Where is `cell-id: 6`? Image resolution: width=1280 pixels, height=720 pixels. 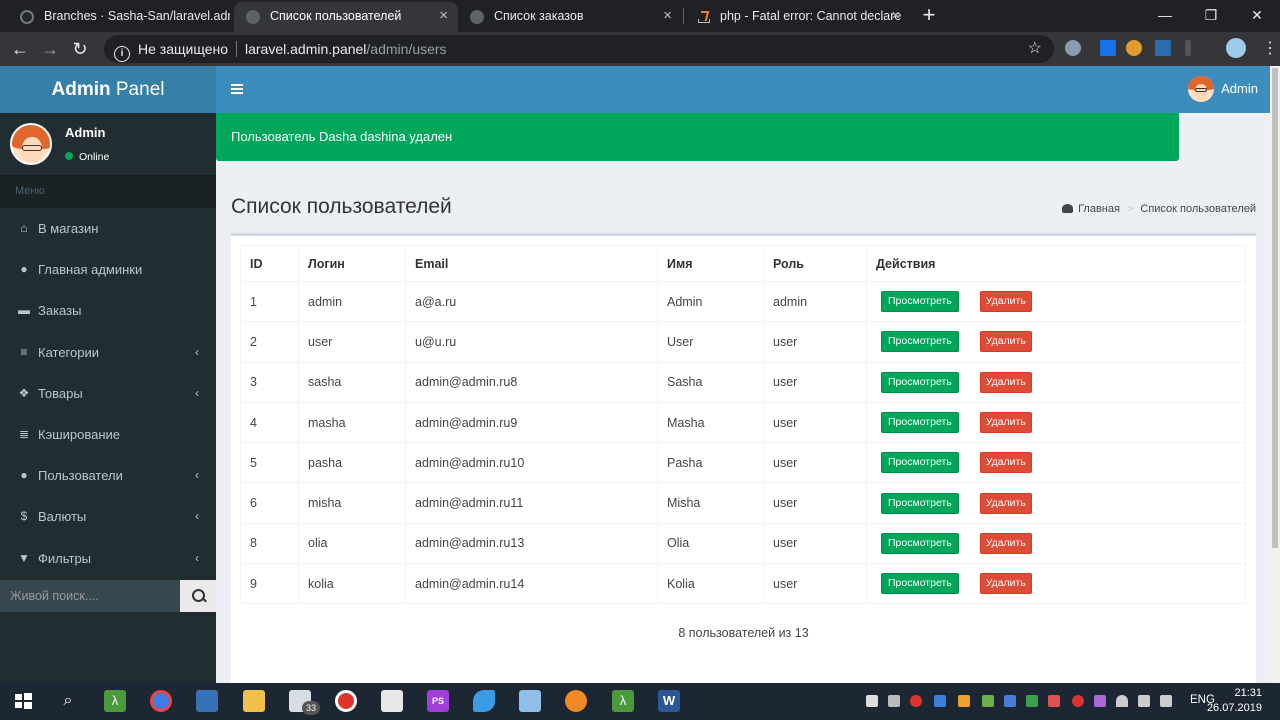
cell-id: 6 is located at coordinates (269, 503).